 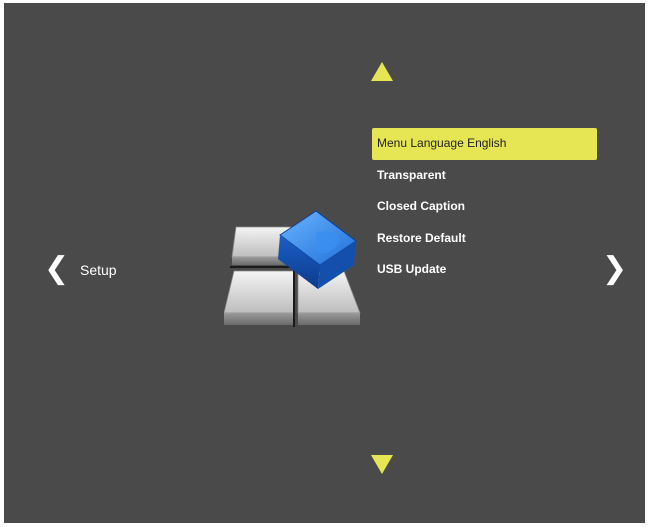 What do you see at coordinates (484, 239) in the screenshot?
I see `menu-item-restore-default: Restore Default` at bounding box center [484, 239].